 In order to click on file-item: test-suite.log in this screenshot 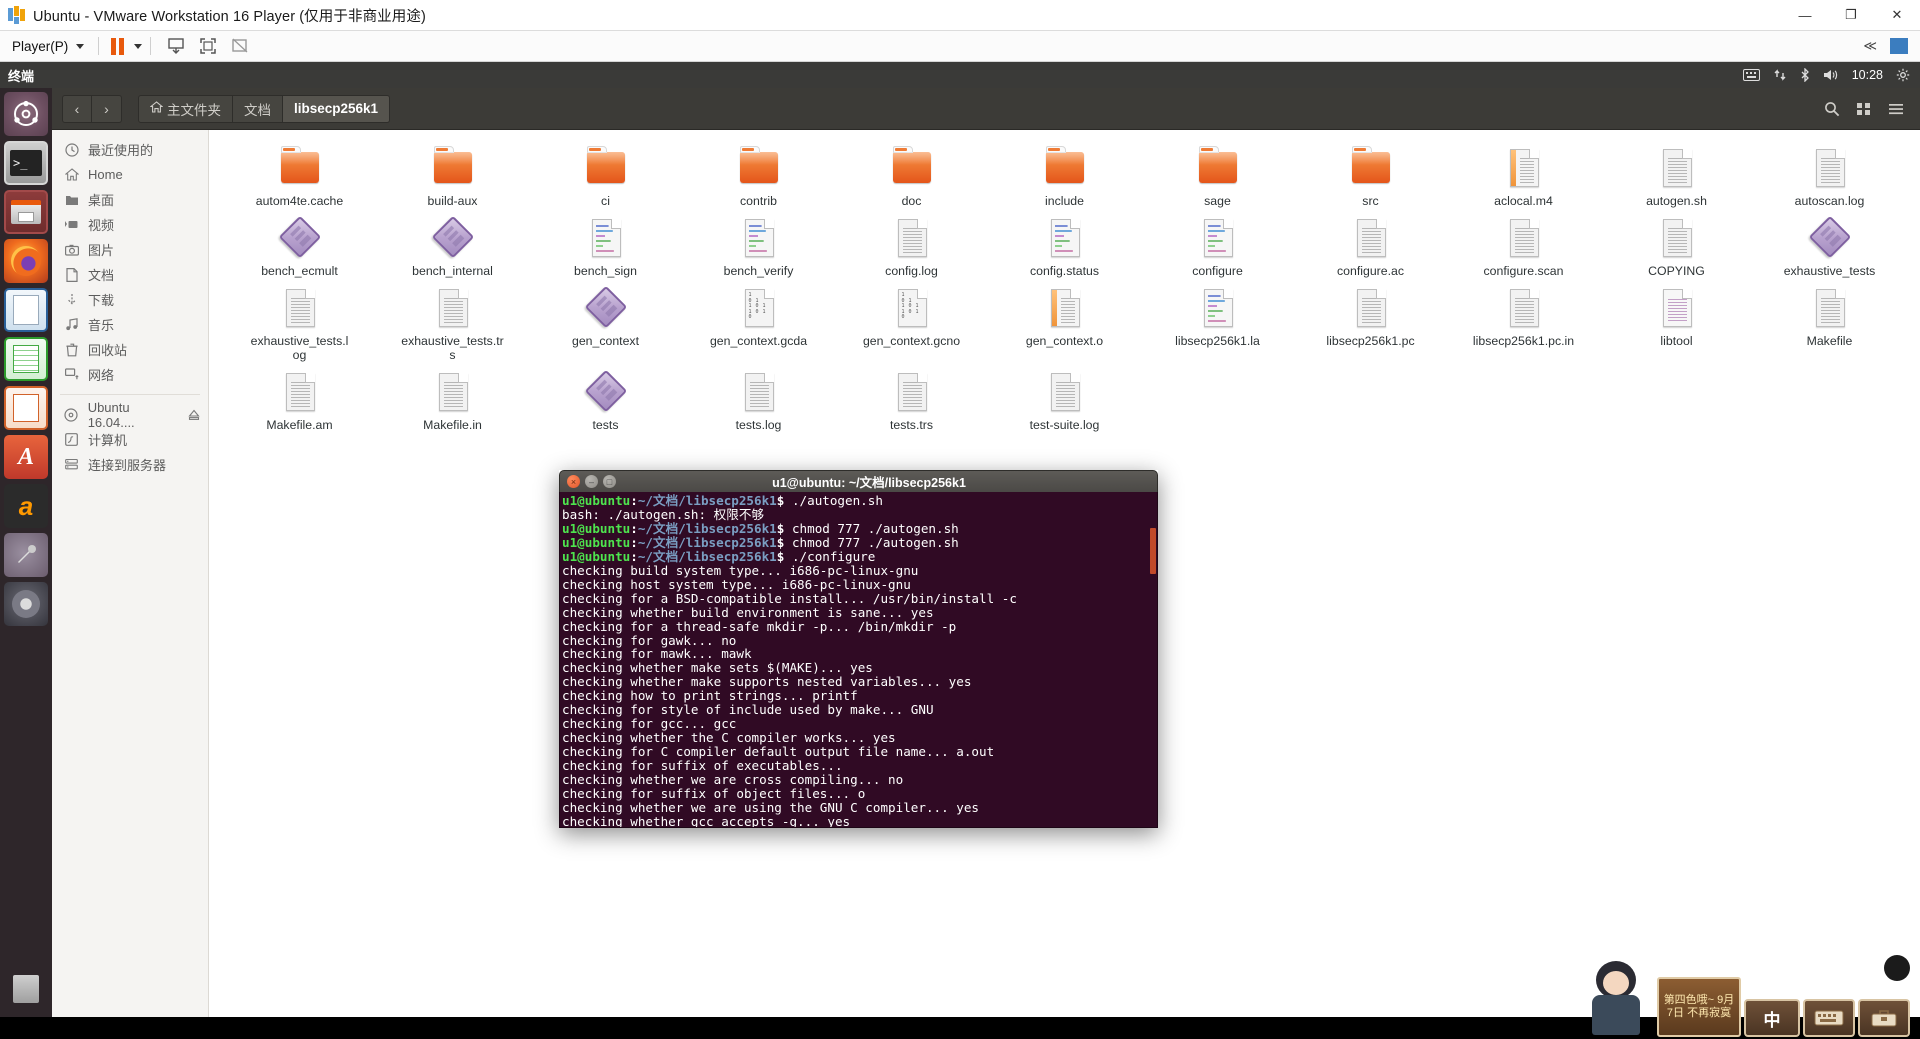, I will do `click(1064, 398)`.